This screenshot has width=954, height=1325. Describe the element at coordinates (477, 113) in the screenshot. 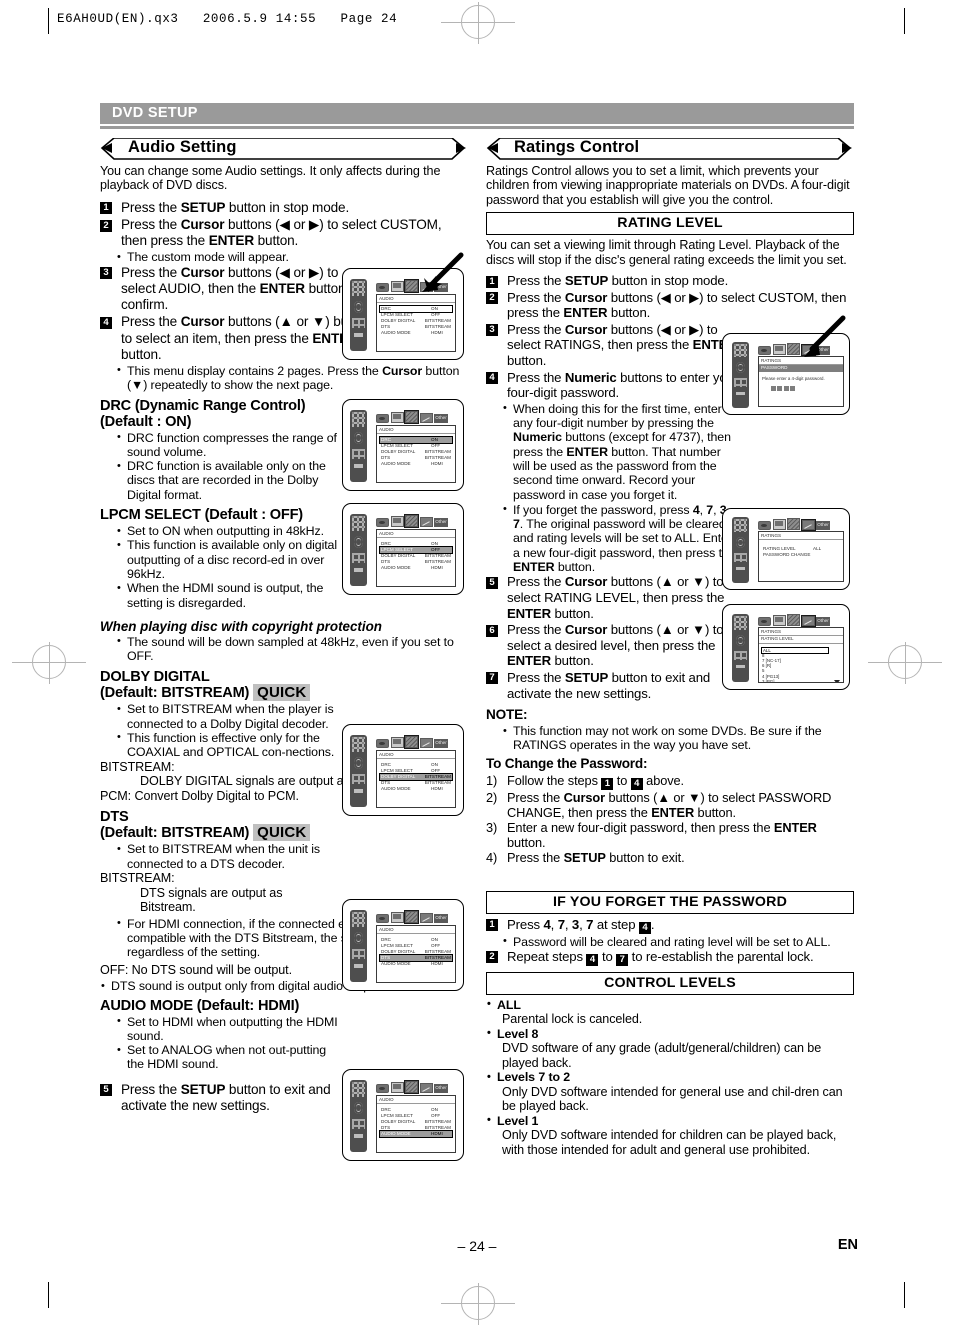

I see `section-banner: DVD SETUP` at that location.